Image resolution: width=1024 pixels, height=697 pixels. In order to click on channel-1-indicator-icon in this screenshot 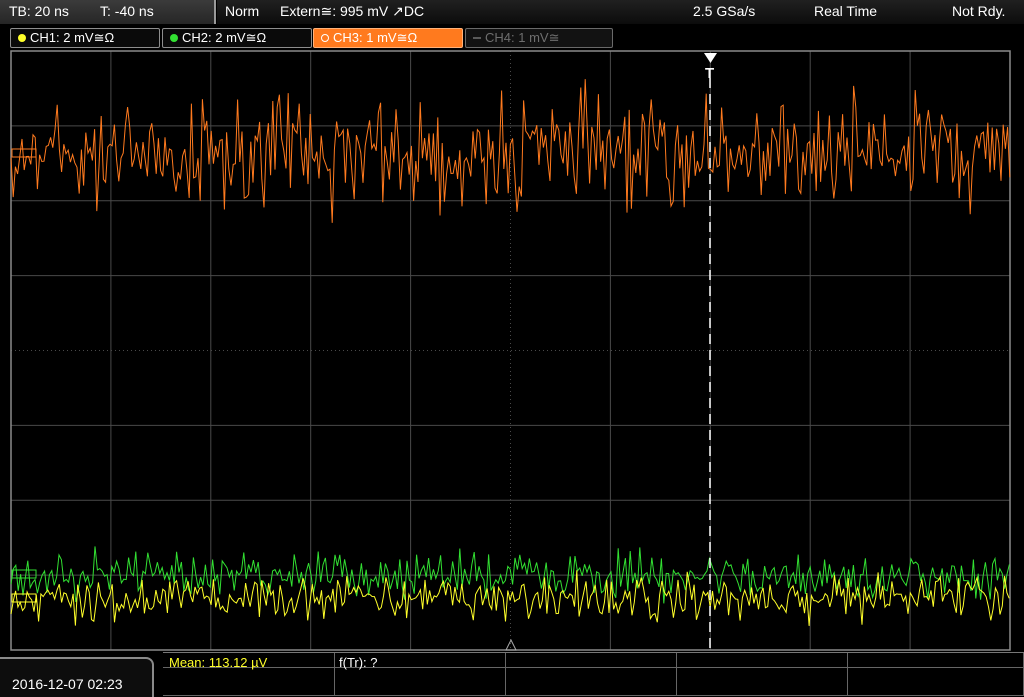, I will do `click(22, 38)`.